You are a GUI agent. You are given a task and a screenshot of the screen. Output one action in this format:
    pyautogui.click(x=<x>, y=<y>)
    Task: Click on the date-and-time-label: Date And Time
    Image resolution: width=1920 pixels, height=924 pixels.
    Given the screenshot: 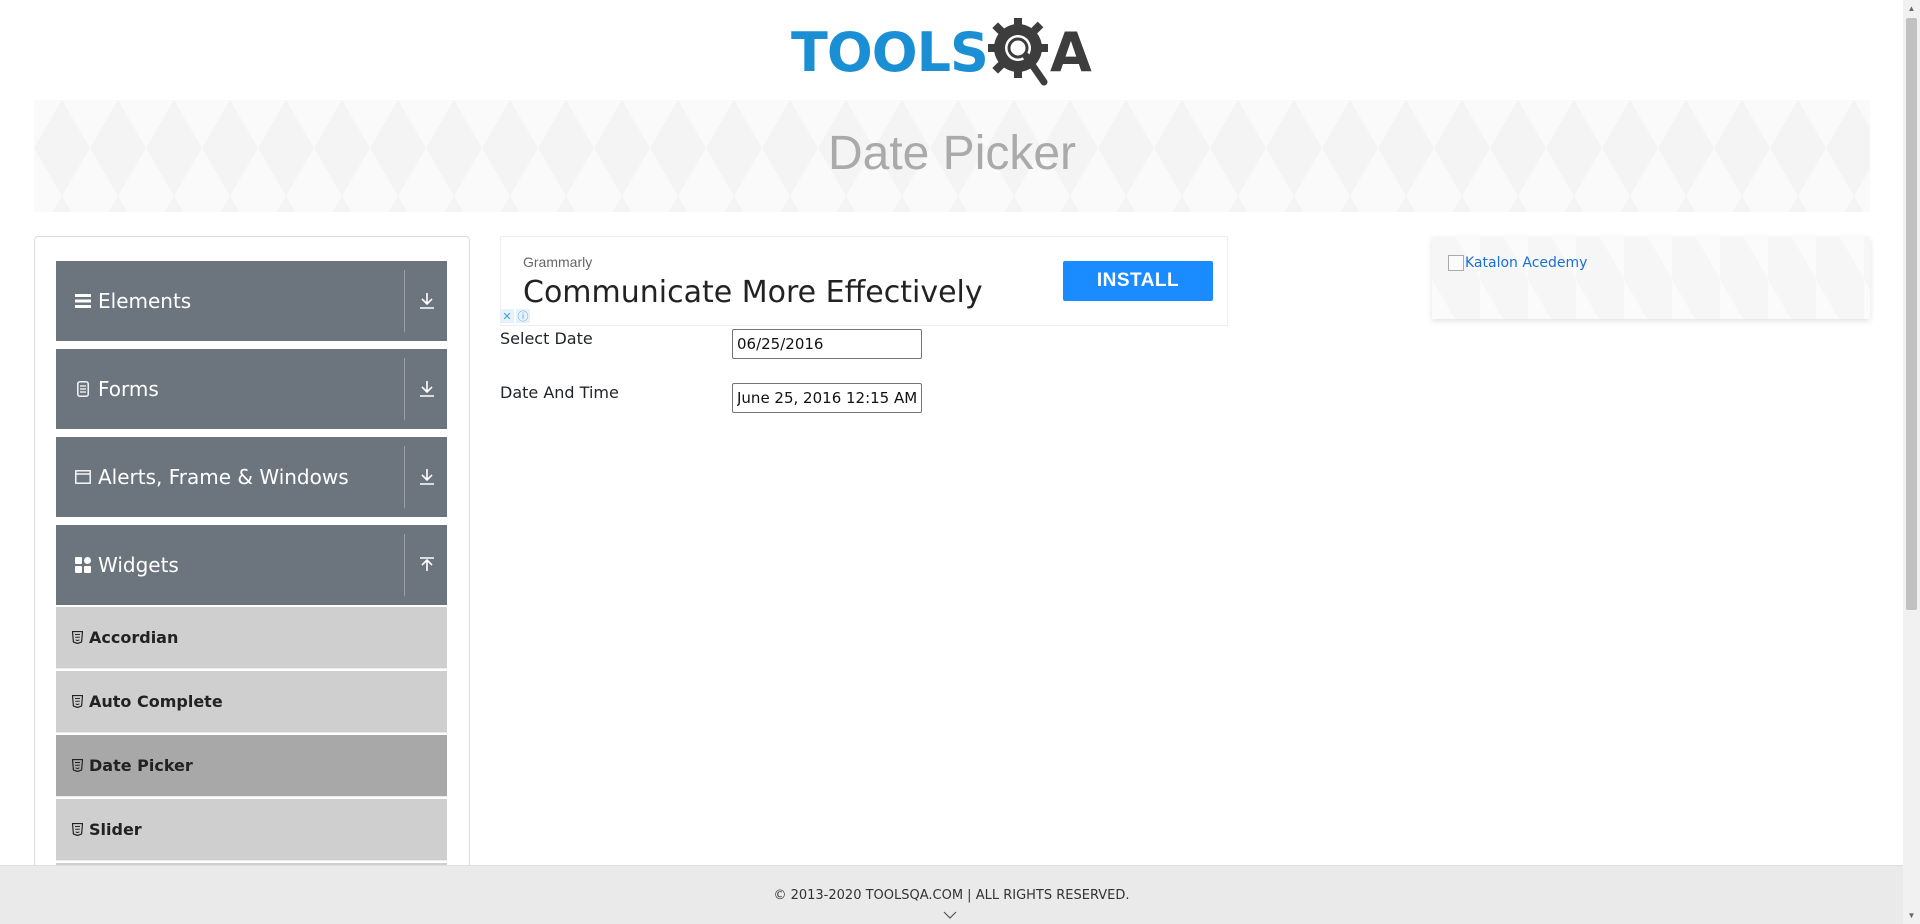 What is the action you would take?
    pyautogui.click(x=559, y=392)
    